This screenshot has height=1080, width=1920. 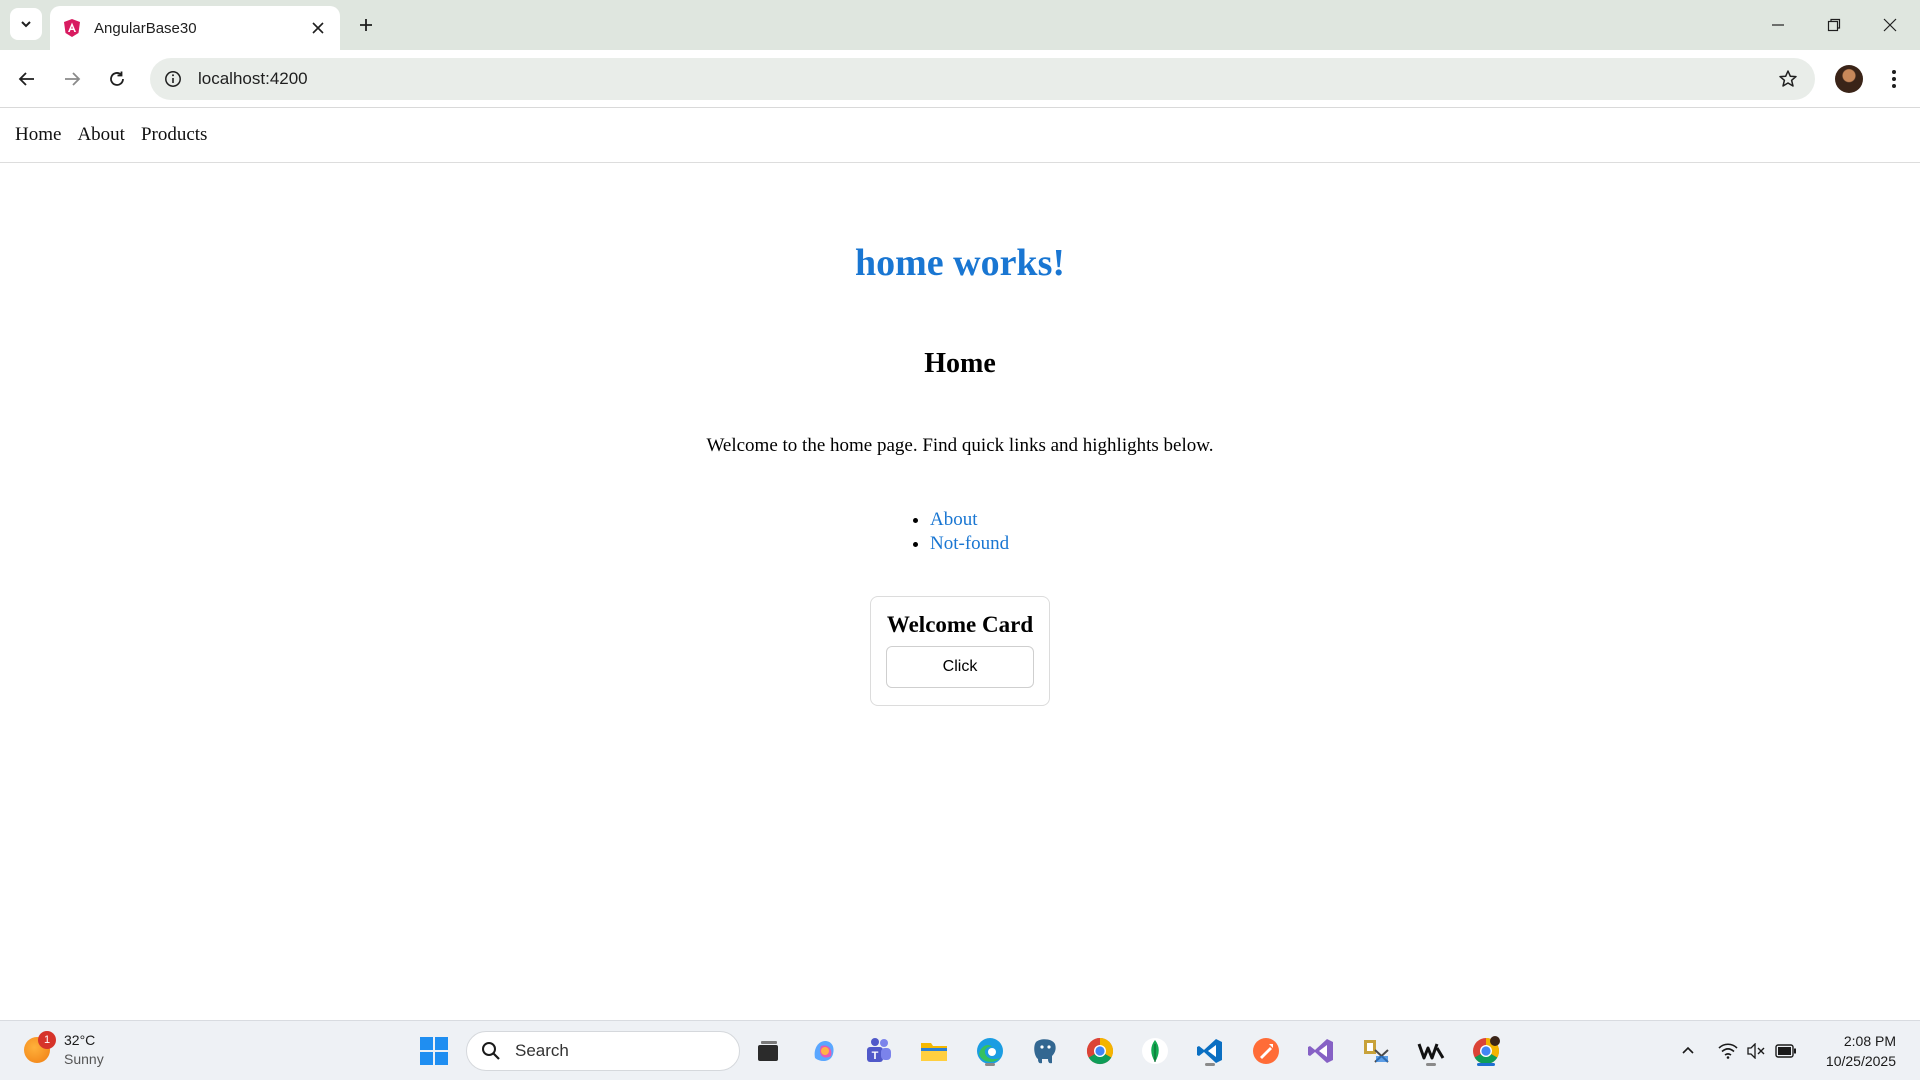 I want to click on tab-search-button, so click(x=26, y=24).